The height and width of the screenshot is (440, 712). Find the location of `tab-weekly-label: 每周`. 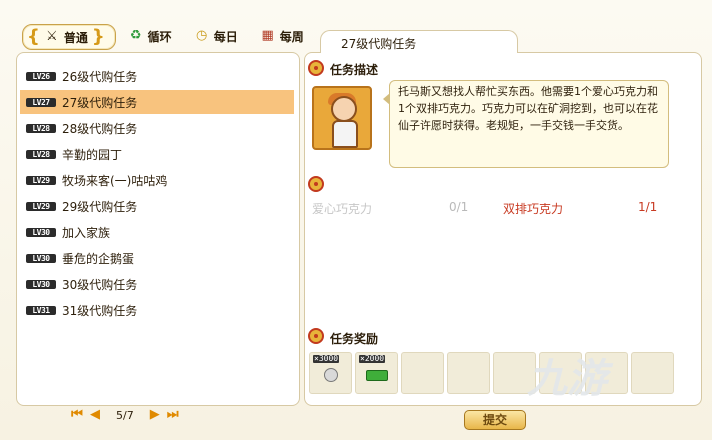

tab-weekly-label: 每周 is located at coordinates (291, 36).